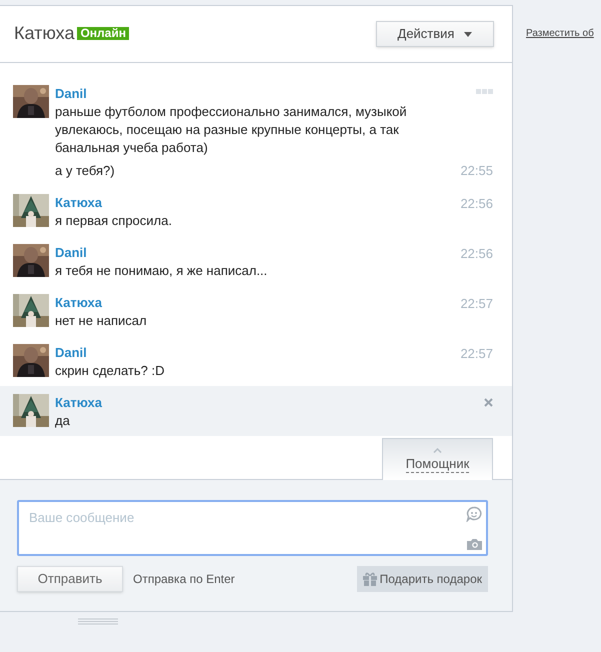  I want to click on smiley-icon, so click(474, 514).